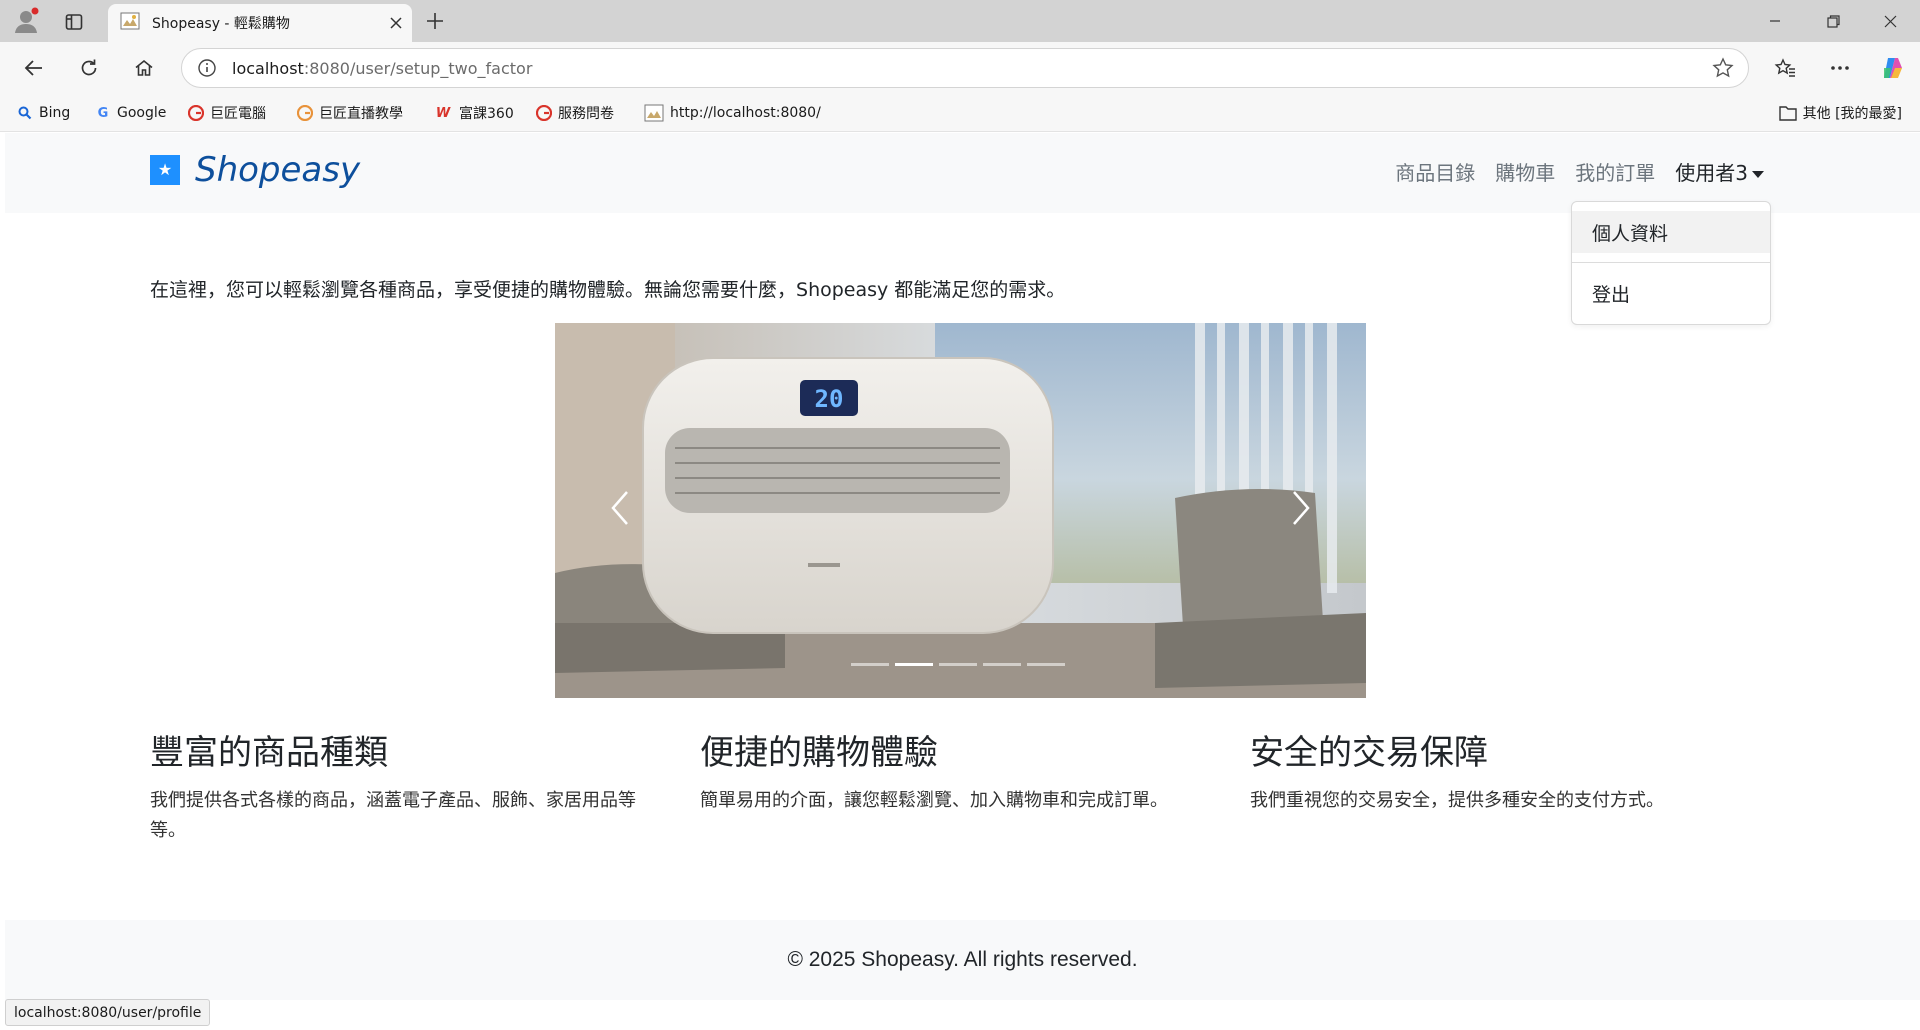  Describe the element at coordinates (144, 68) in the screenshot. I see `home-icon` at that location.